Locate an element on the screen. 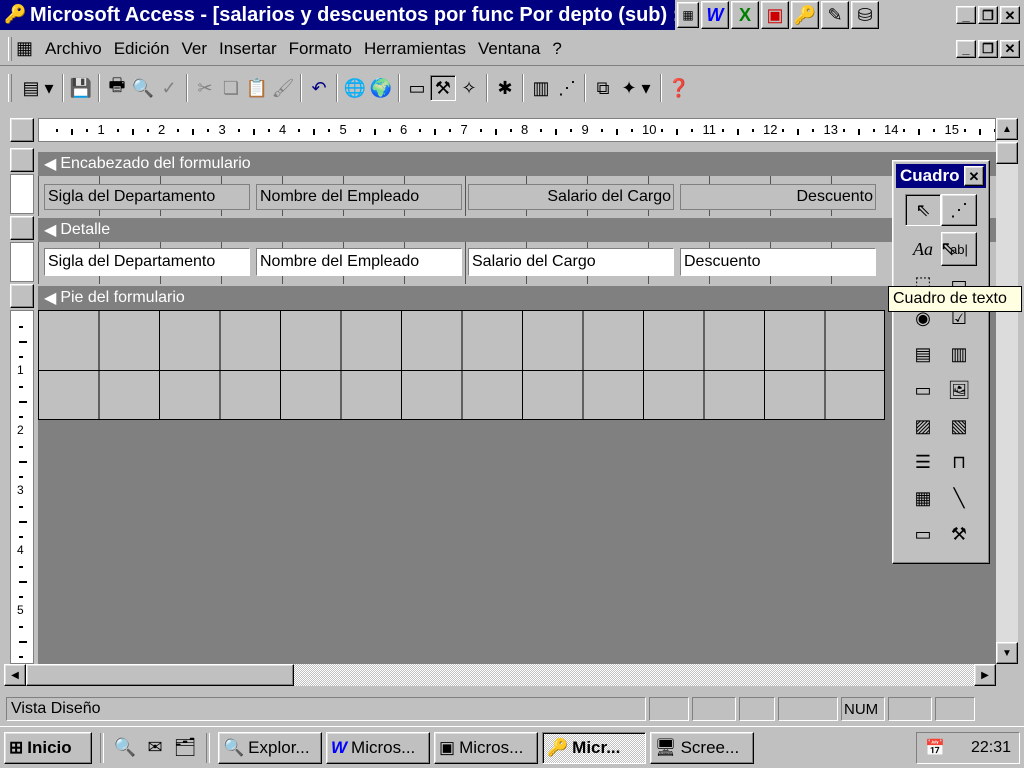 The image size is (1024, 768). powerpoint-icon: ▣ is located at coordinates (775, 15).